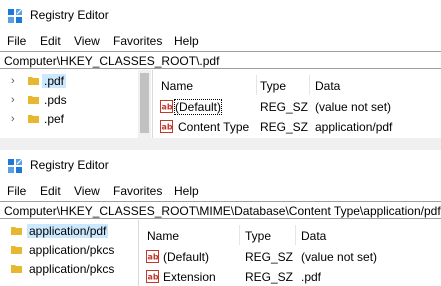 The image size is (441, 286). I want to click on scrollbar-thumb, so click(144, 103).